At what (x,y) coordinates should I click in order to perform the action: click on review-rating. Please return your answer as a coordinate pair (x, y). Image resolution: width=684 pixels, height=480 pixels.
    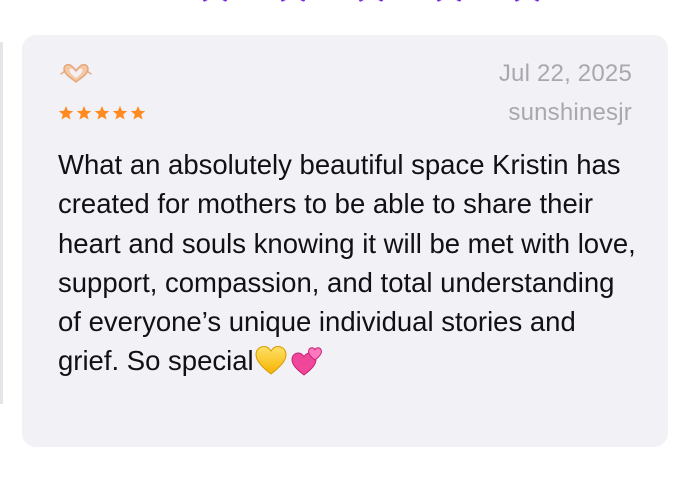
    Looking at the image, I should click on (102, 113).